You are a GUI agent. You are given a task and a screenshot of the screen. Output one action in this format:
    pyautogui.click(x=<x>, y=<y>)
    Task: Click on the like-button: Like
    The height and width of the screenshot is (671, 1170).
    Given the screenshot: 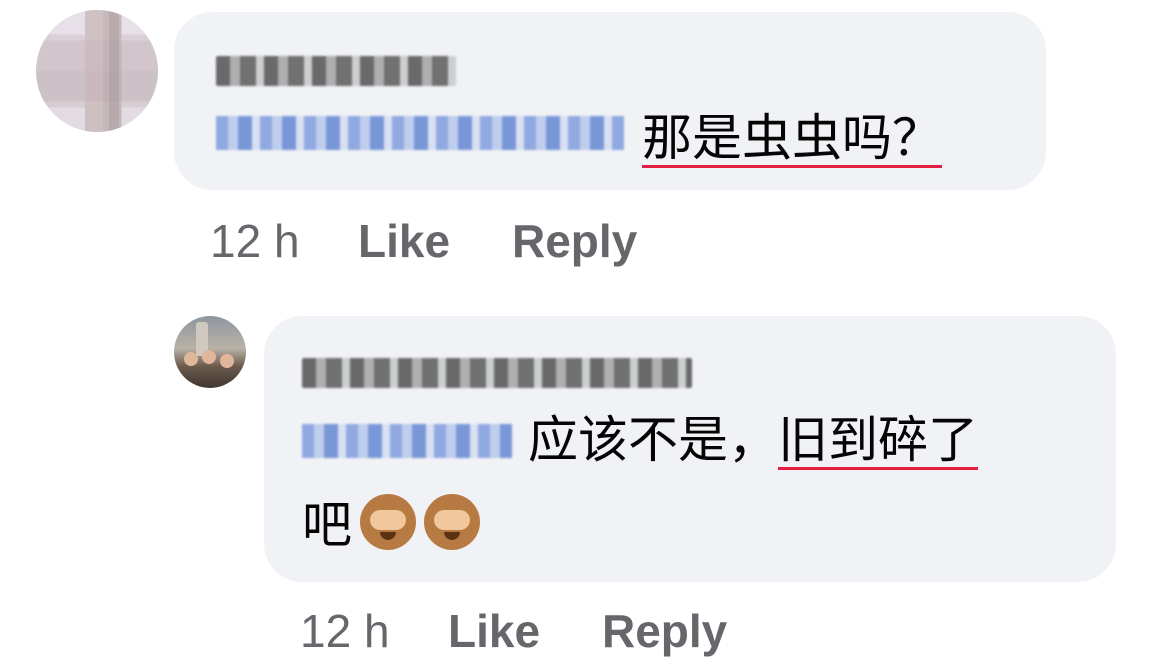 What is the action you would take?
    pyautogui.click(x=404, y=241)
    